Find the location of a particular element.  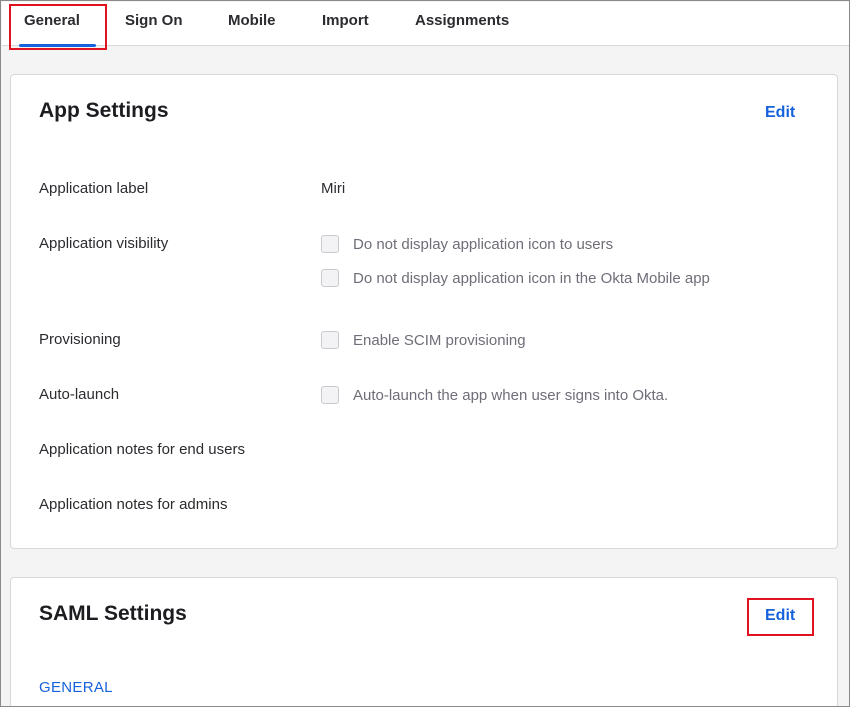

tab-general: General is located at coordinates (57, 24).